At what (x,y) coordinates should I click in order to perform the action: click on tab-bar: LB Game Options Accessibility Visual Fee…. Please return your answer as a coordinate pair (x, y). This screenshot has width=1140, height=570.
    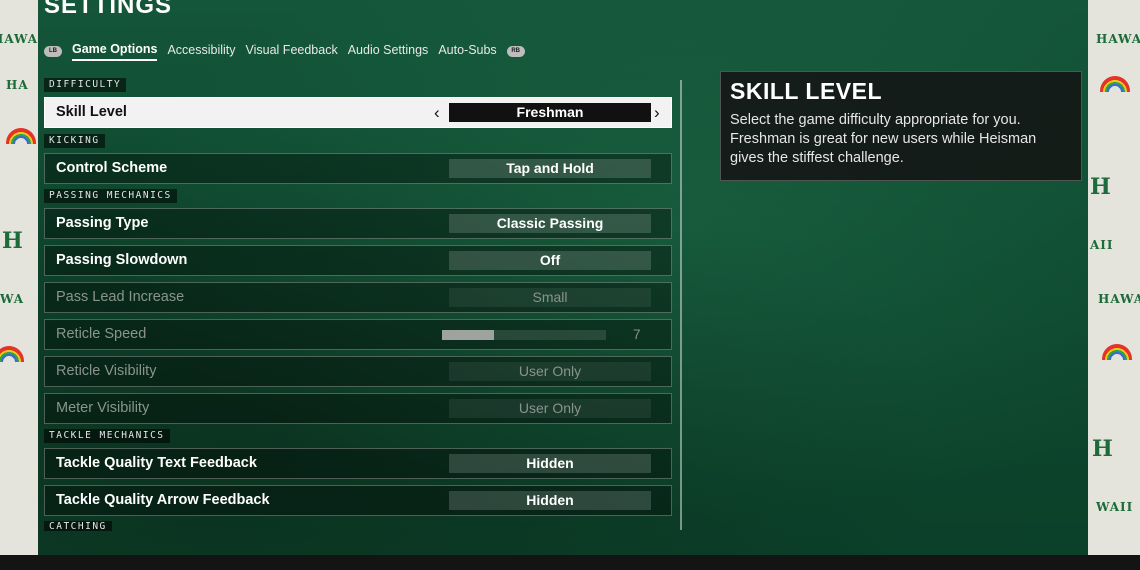
    Looking at the image, I should click on (284, 51).